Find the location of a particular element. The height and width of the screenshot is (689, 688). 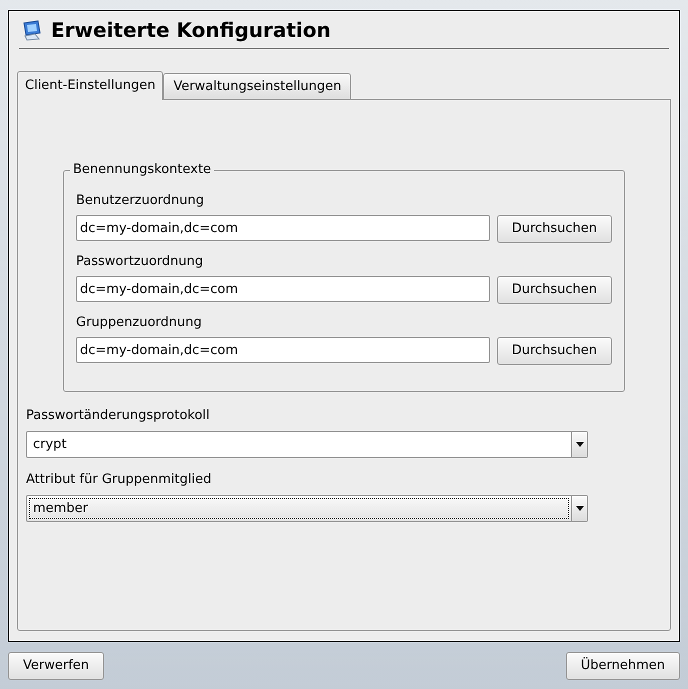

dropdown-label: Passwortänderungsprotokoll is located at coordinates (118, 416).